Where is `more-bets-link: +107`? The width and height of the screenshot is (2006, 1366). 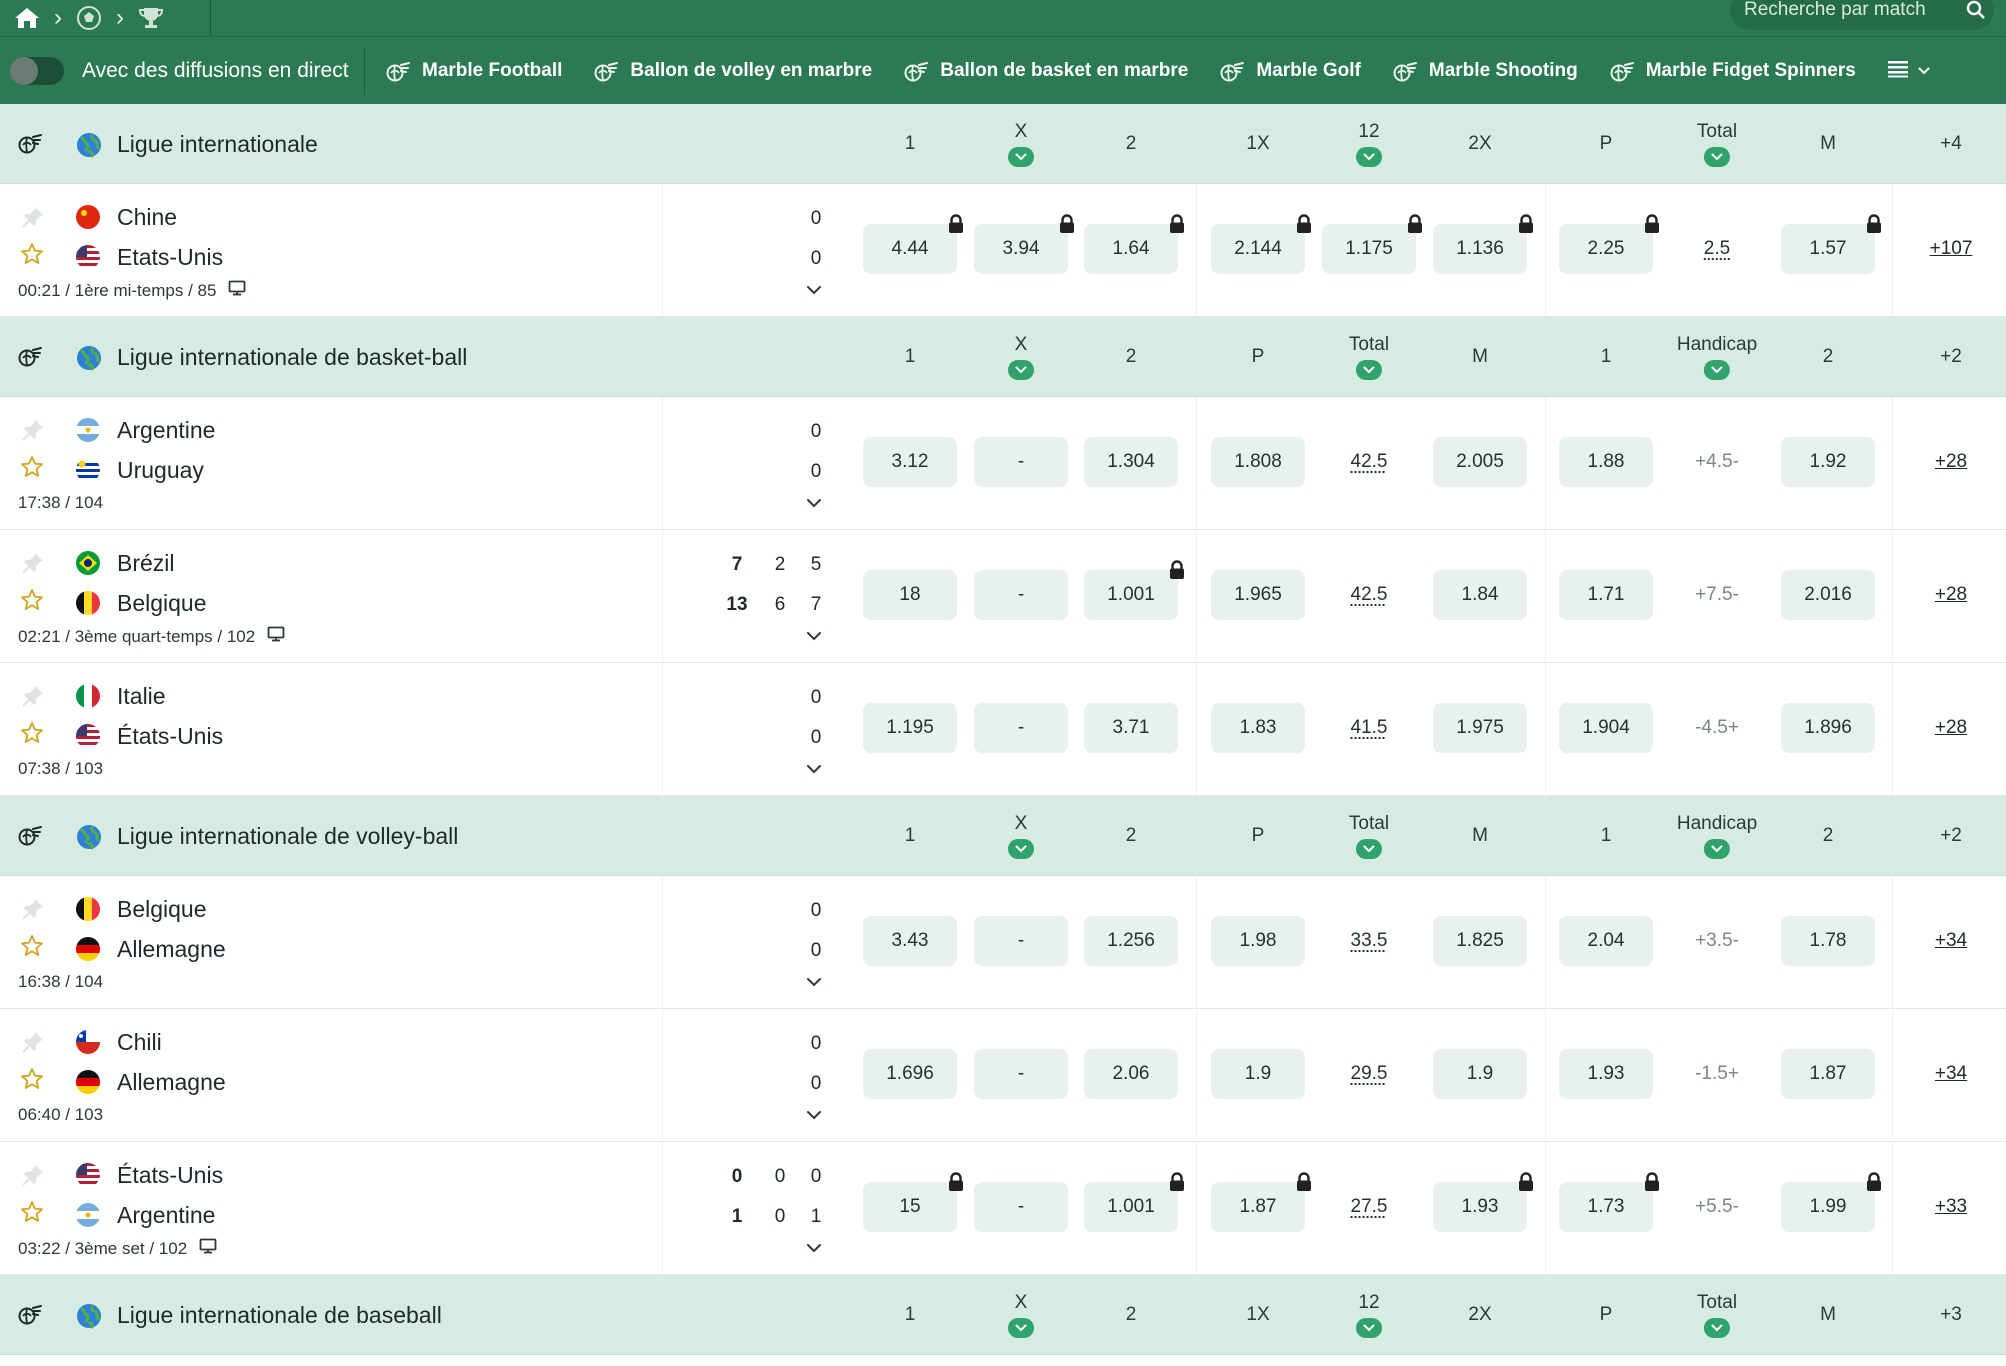
more-bets-link: +107 is located at coordinates (1951, 249).